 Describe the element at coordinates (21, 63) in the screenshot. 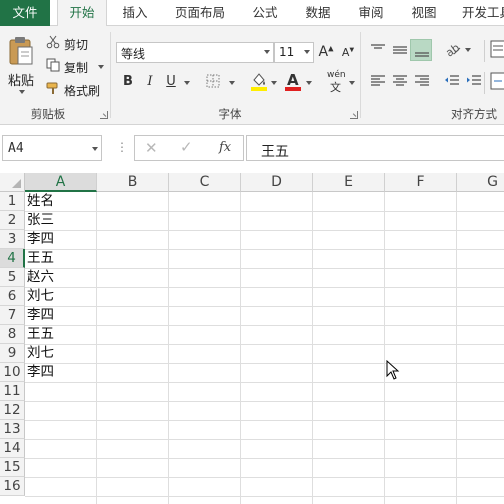

I see `paste-button: 粘贴` at that location.